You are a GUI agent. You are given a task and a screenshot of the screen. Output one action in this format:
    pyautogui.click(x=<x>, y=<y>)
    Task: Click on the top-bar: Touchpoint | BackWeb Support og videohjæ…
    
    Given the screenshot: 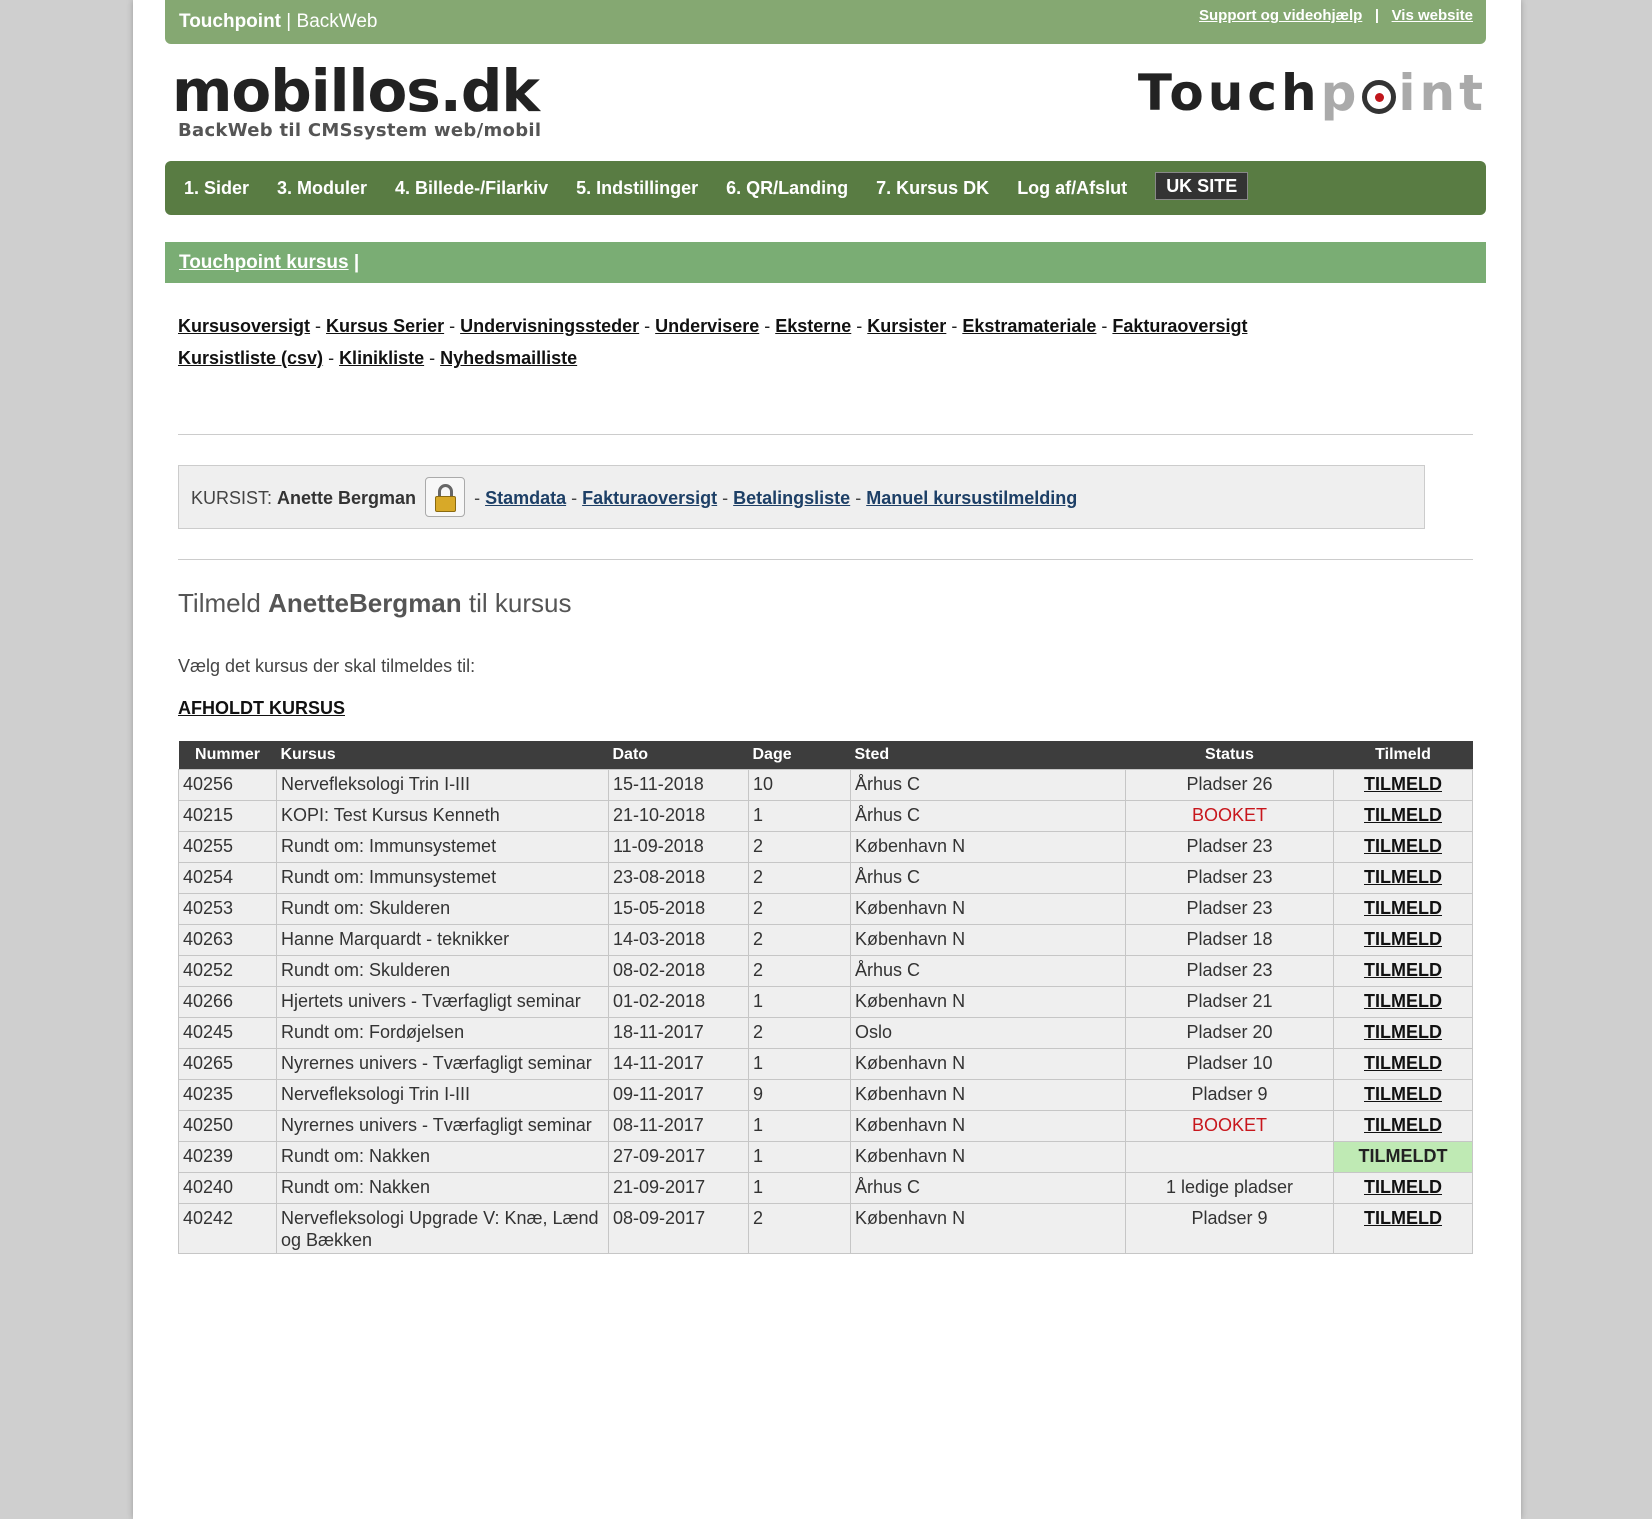 What is the action you would take?
    pyautogui.click(x=825, y=22)
    